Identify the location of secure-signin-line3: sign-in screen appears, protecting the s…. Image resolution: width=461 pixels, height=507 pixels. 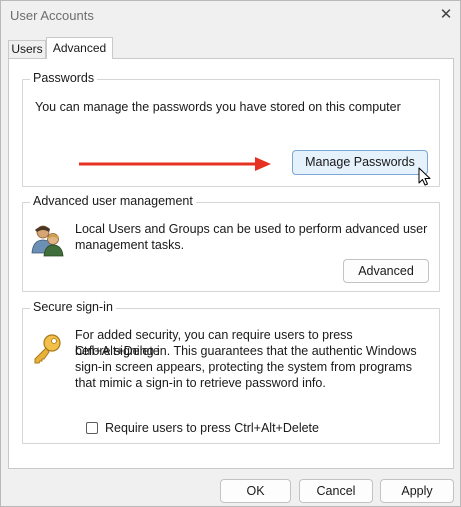
(243, 367).